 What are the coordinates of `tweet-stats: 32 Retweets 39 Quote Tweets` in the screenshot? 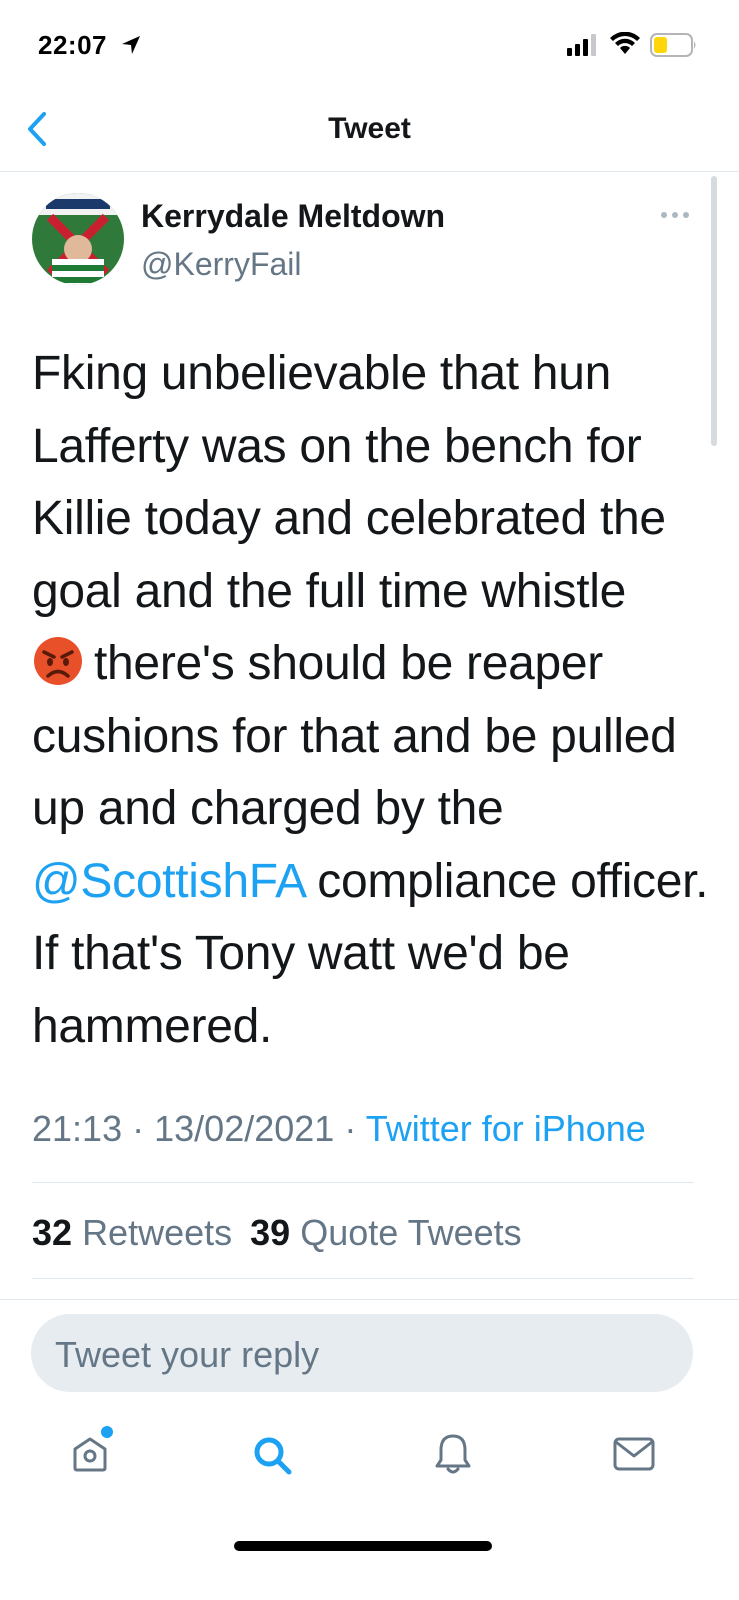 It's located at (277, 1233).